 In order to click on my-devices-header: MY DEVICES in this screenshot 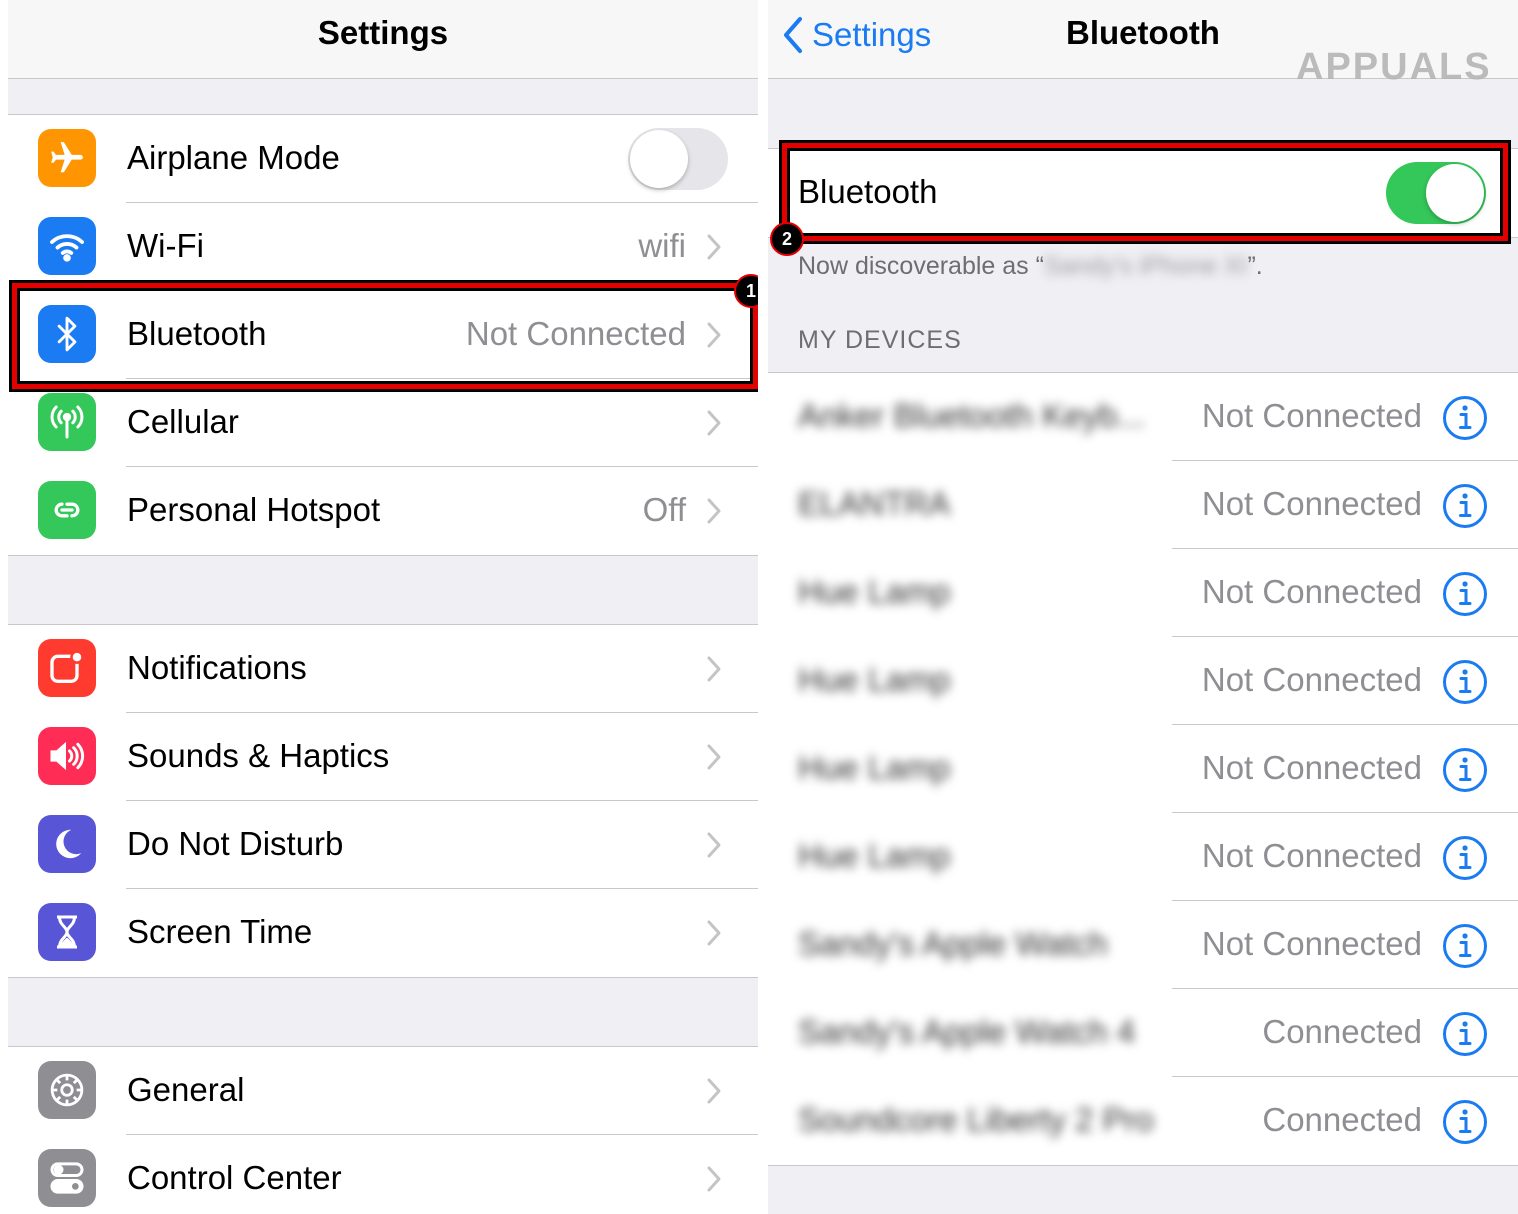, I will do `click(880, 340)`.